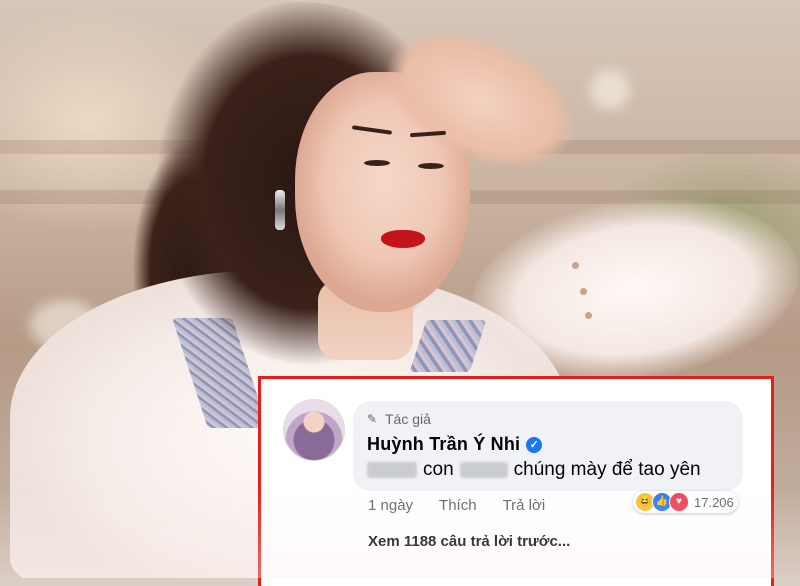 The image size is (800, 586). Describe the element at coordinates (714, 502) in the screenshot. I see `reaction-count: 17.206` at that location.